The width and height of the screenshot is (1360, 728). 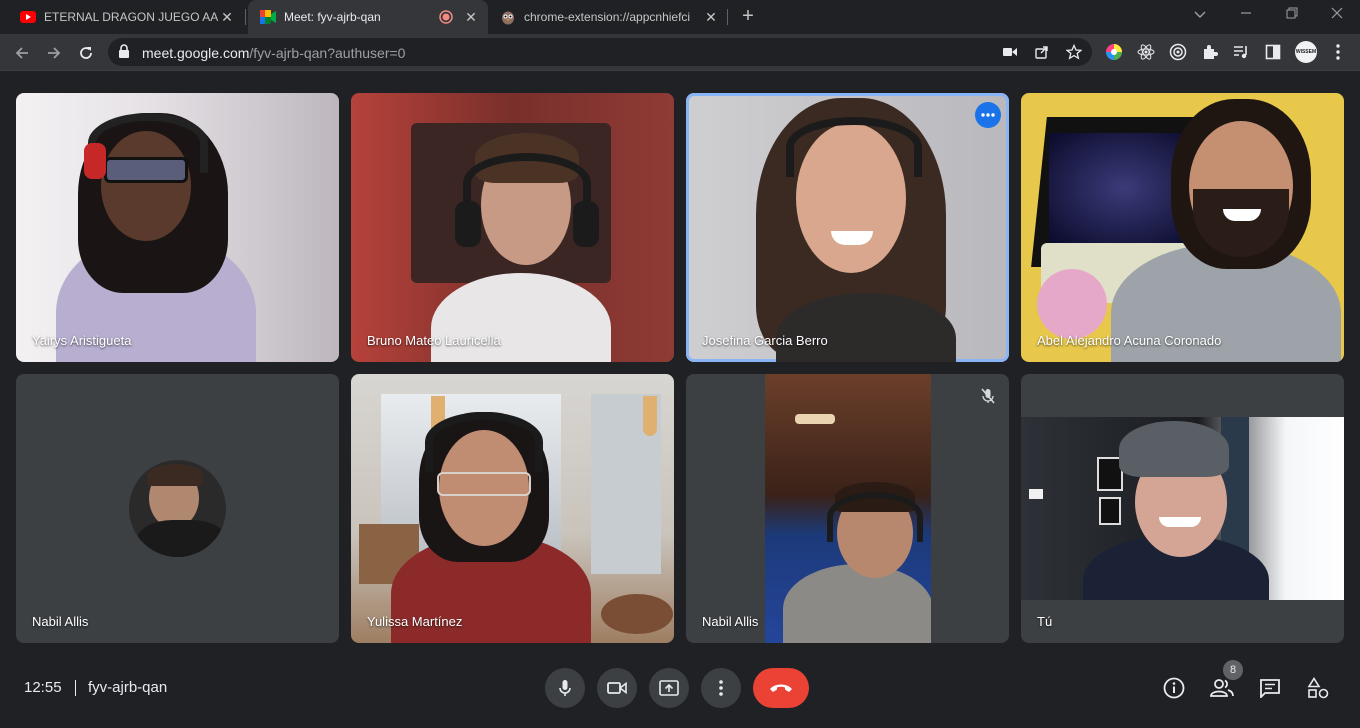 I want to click on new-tab-icon: +, so click(x=748, y=17).